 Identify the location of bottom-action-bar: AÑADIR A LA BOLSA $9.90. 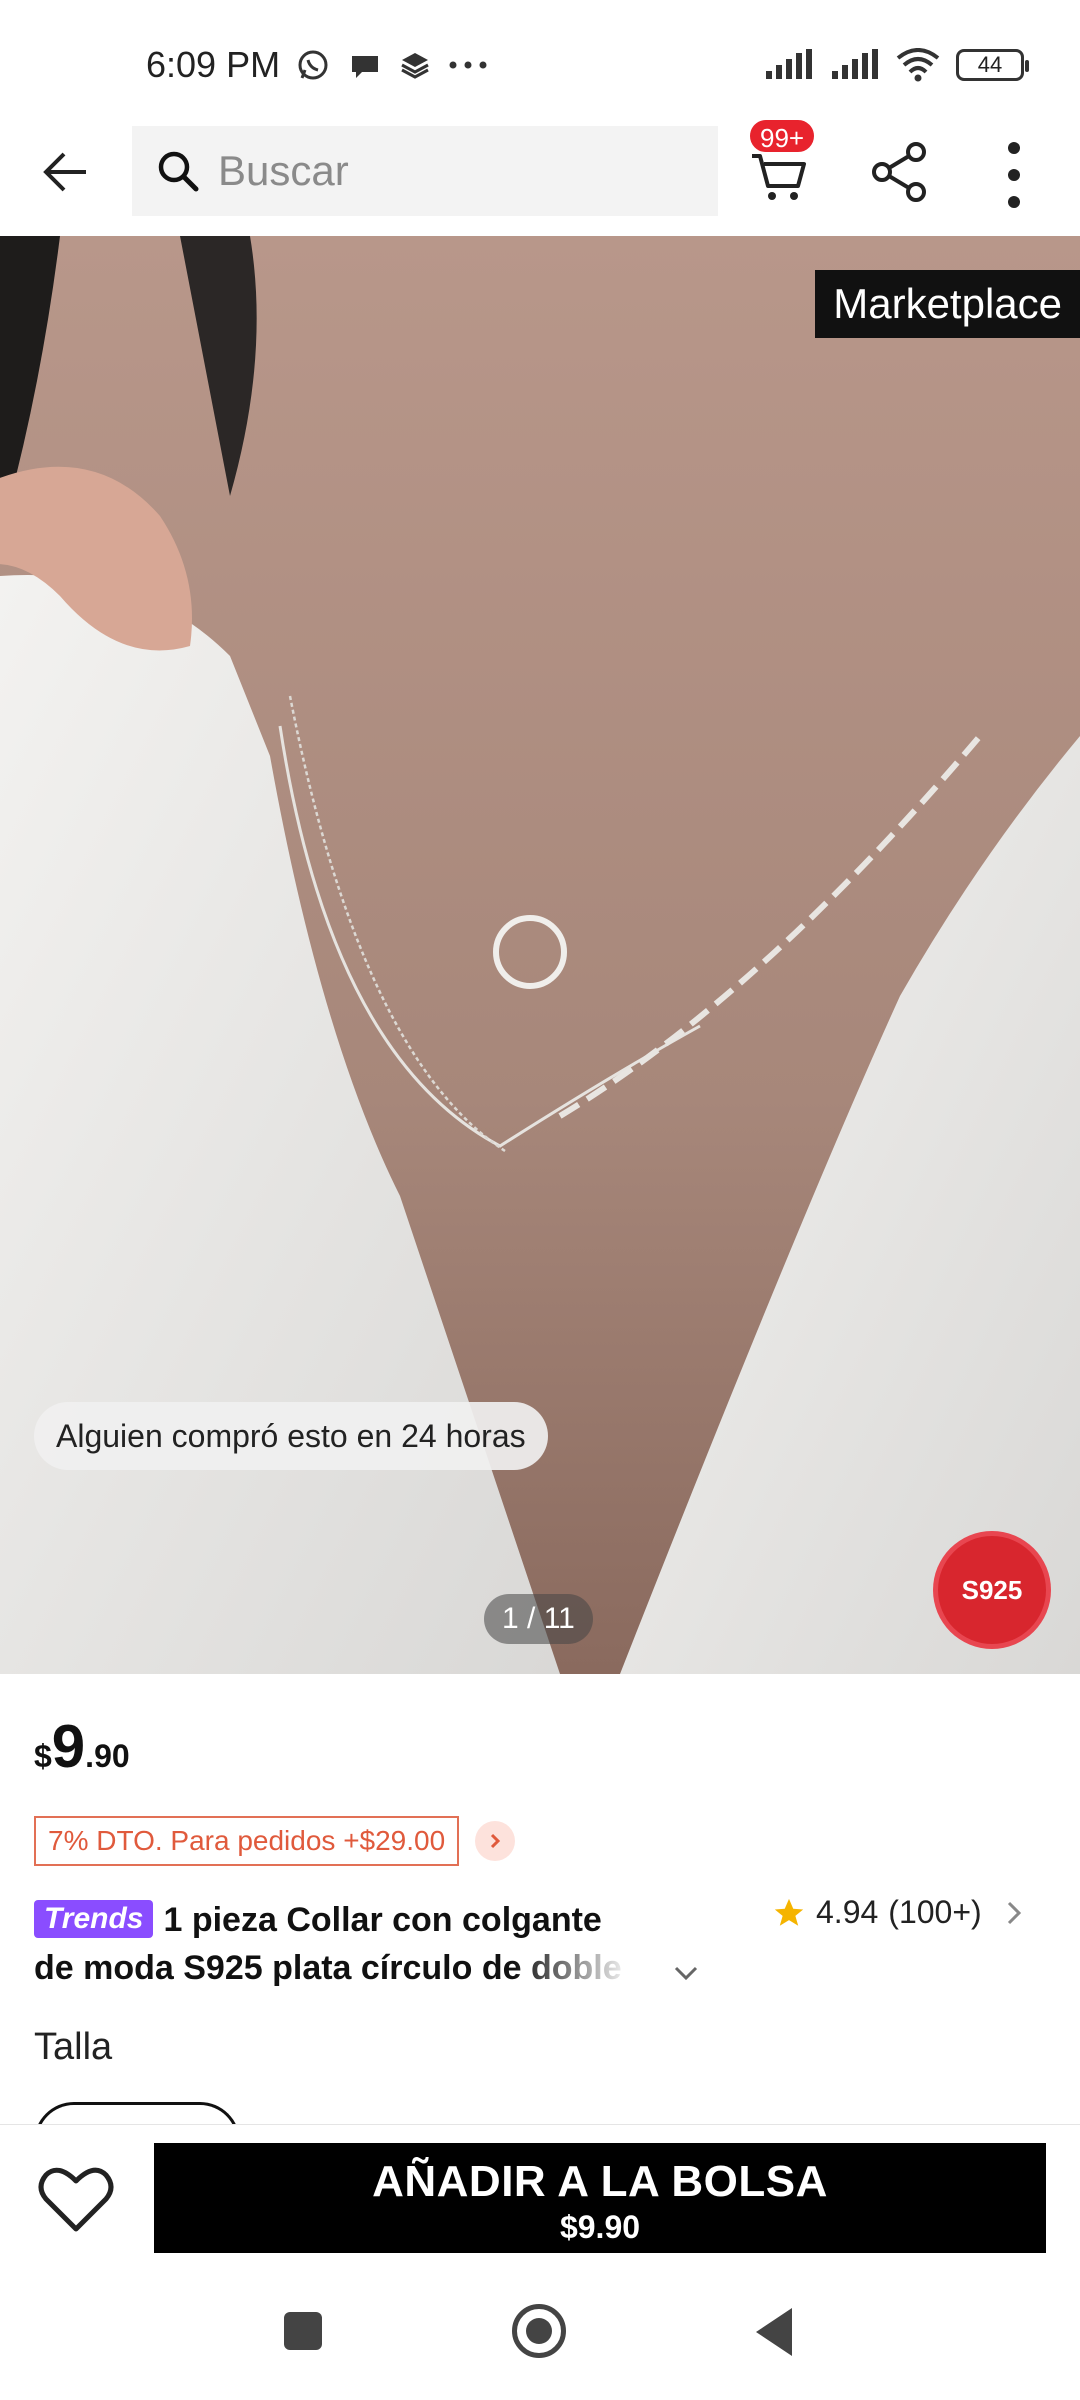
(540, 2194).